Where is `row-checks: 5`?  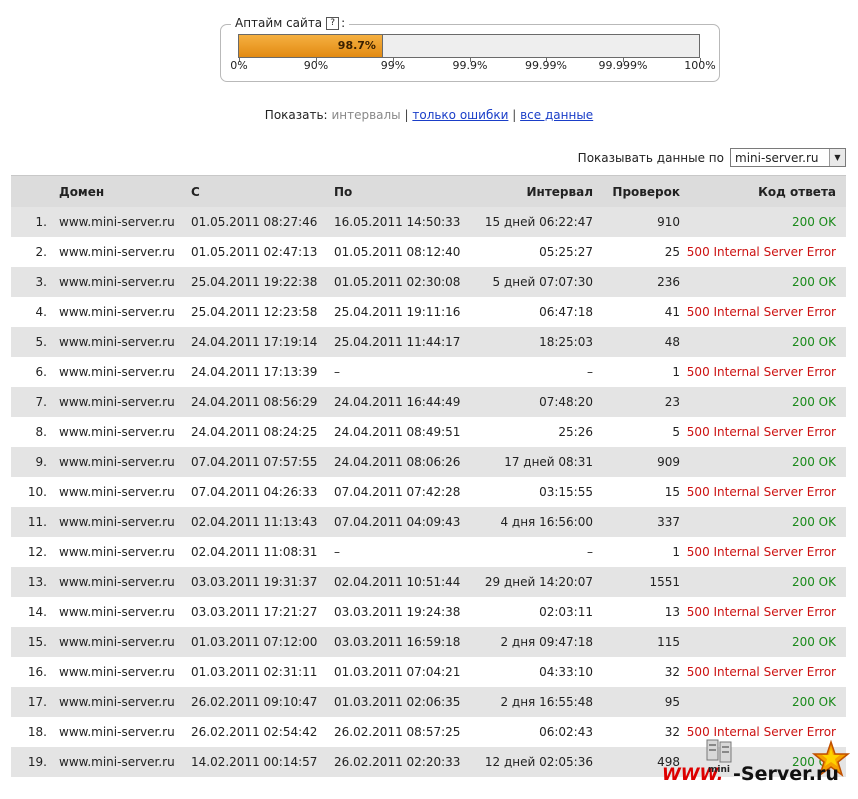 row-checks: 5 is located at coordinates (636, 432).